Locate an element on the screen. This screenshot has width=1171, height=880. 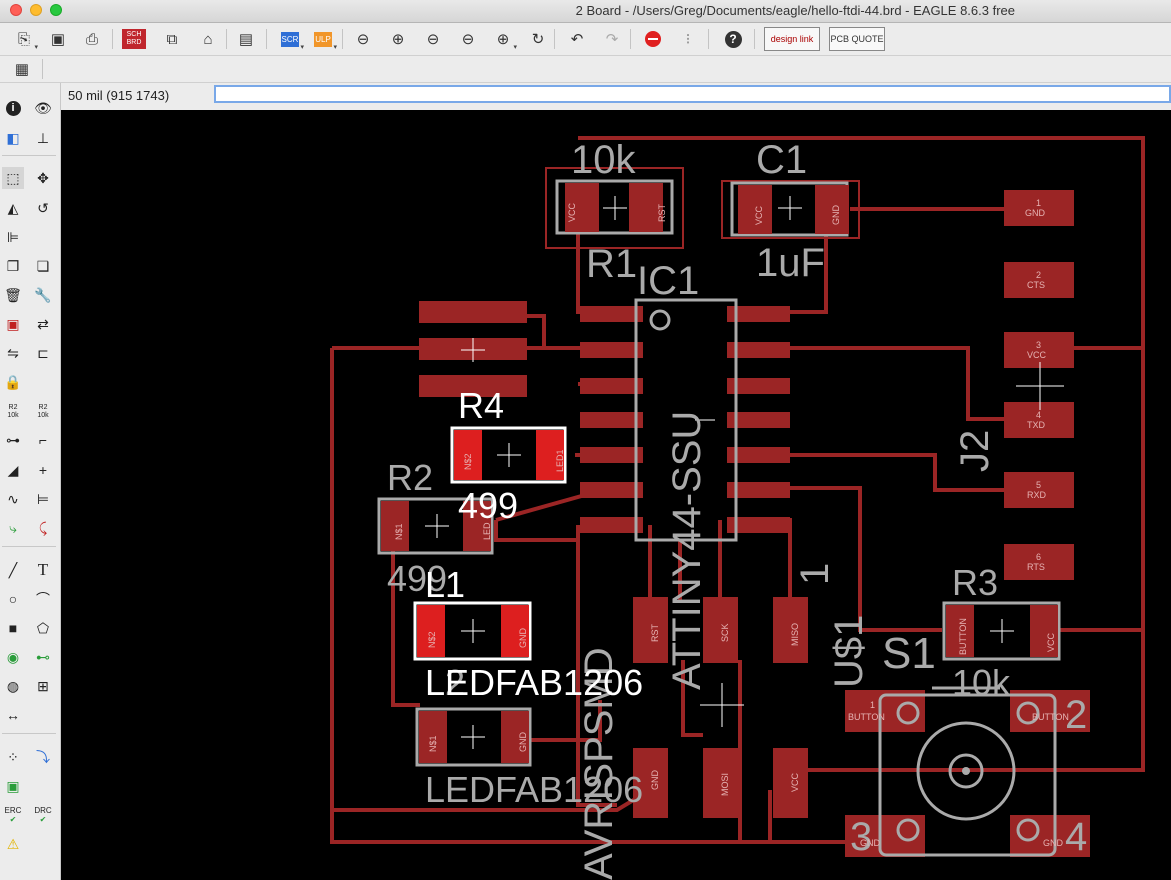
lock-icon: 🔒 is located at coordinates (13, 382).